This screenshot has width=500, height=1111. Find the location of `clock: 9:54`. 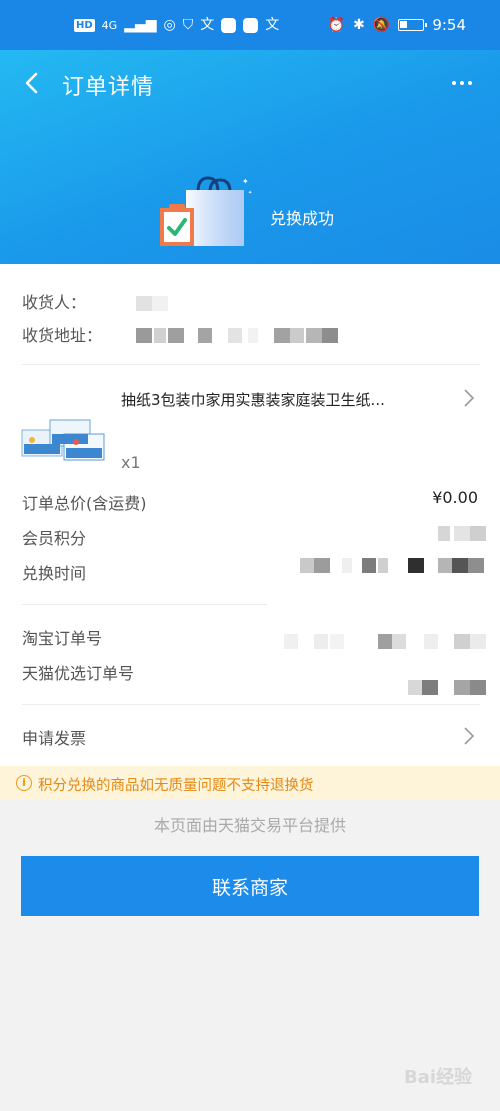

clock: 9:54 is located at coordinates (449, 25).